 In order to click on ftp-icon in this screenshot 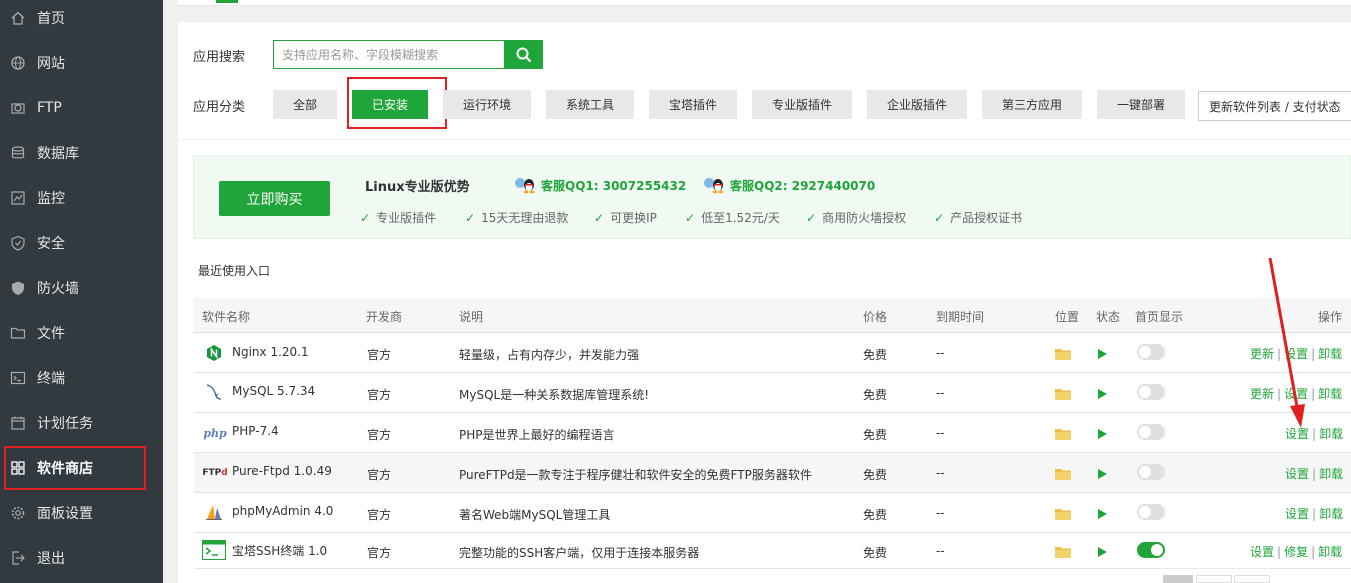, I will do `click(18, 108)`.